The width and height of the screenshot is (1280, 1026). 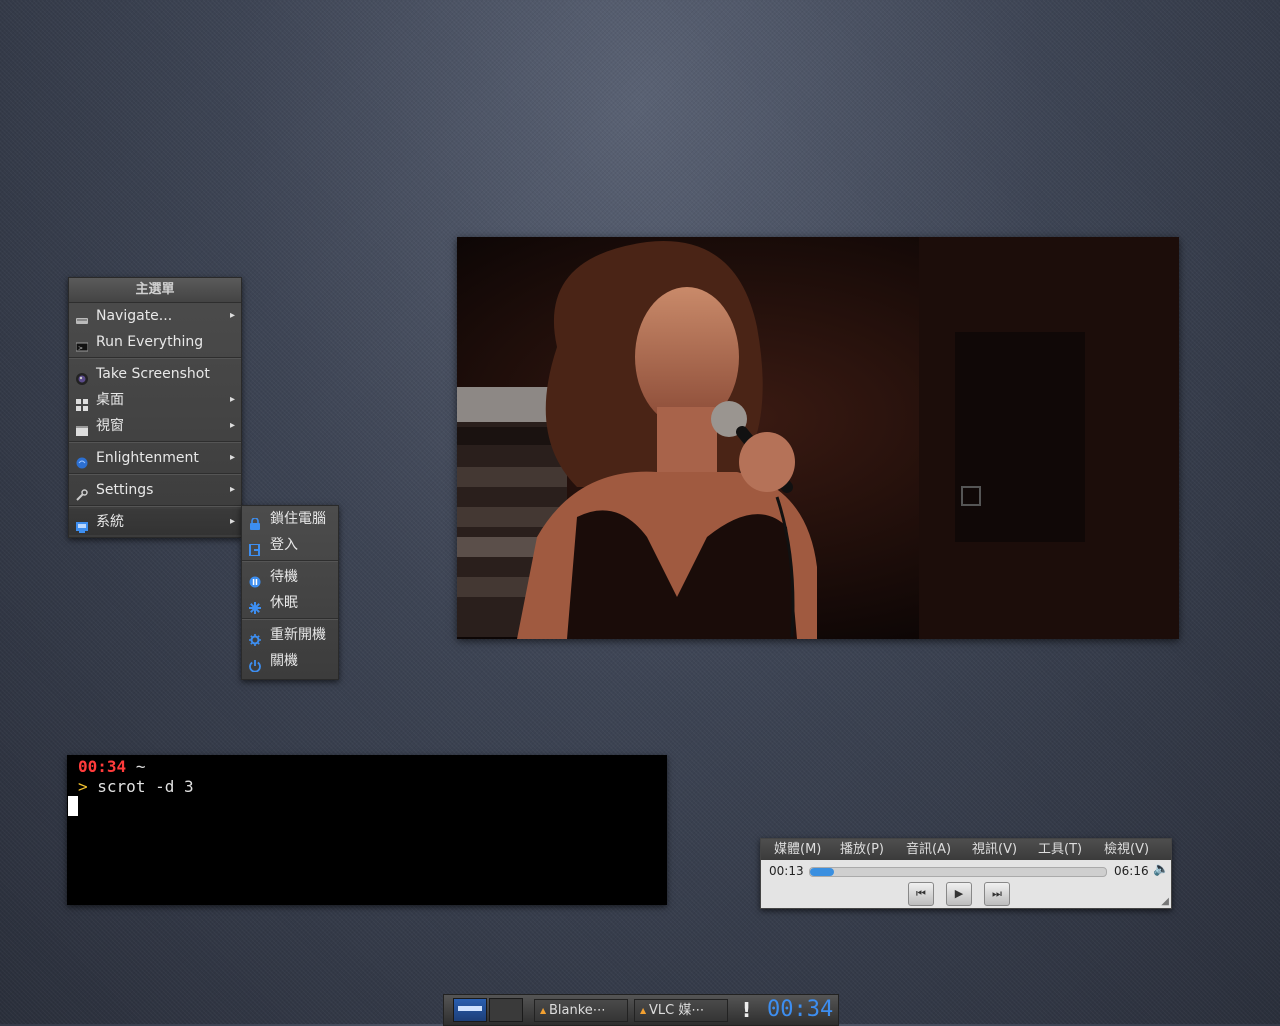 I want to click on vlc-next-button: ⏭, so click(x=997, y=894).